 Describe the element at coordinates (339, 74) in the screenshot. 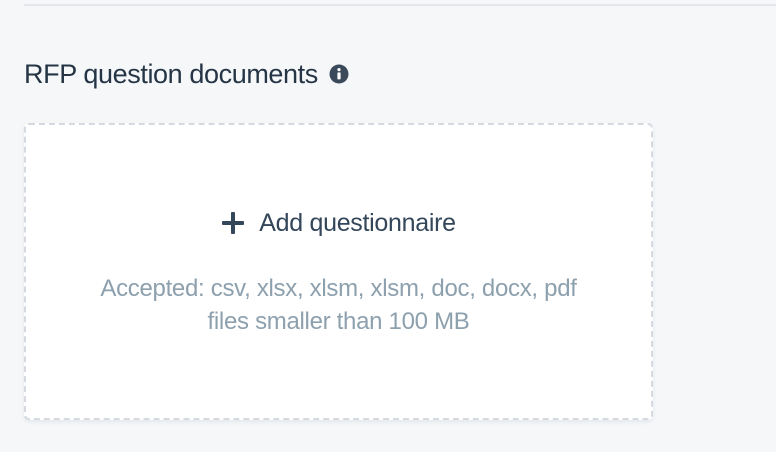

I see `info-icon` at that location.